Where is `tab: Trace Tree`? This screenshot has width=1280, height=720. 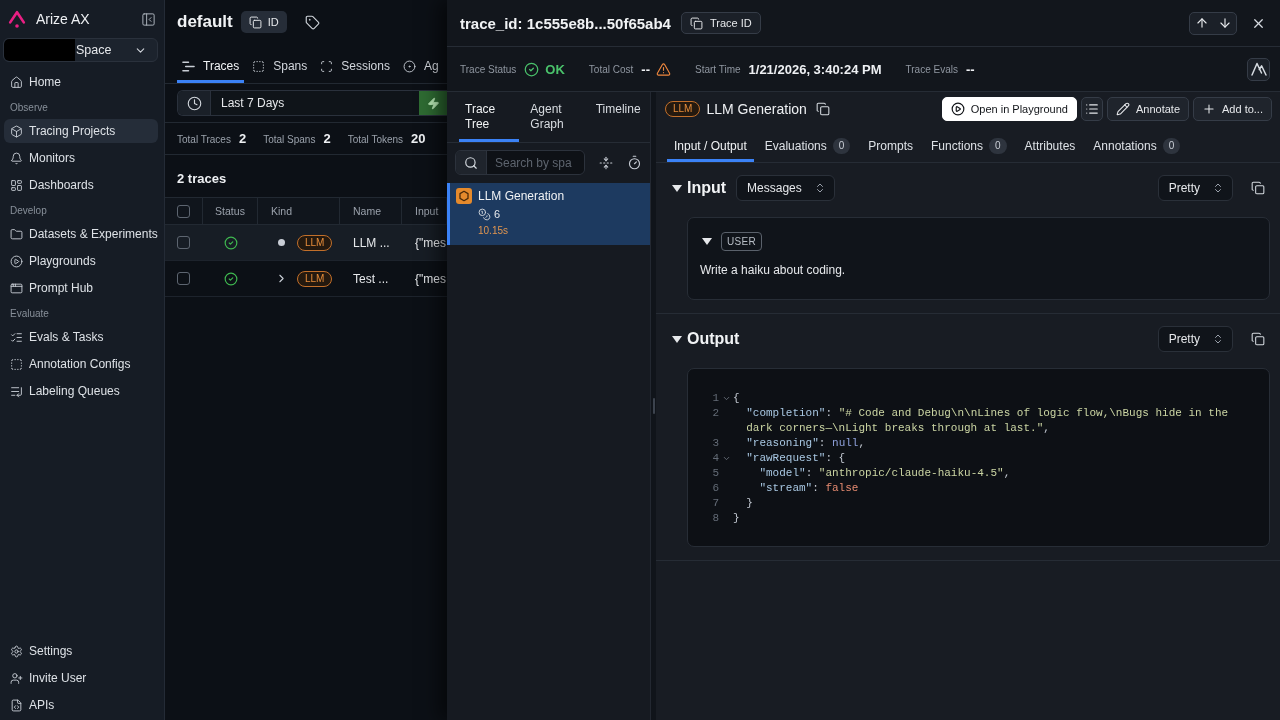 tab: Trace Tree is located at coordinates (489, 117).